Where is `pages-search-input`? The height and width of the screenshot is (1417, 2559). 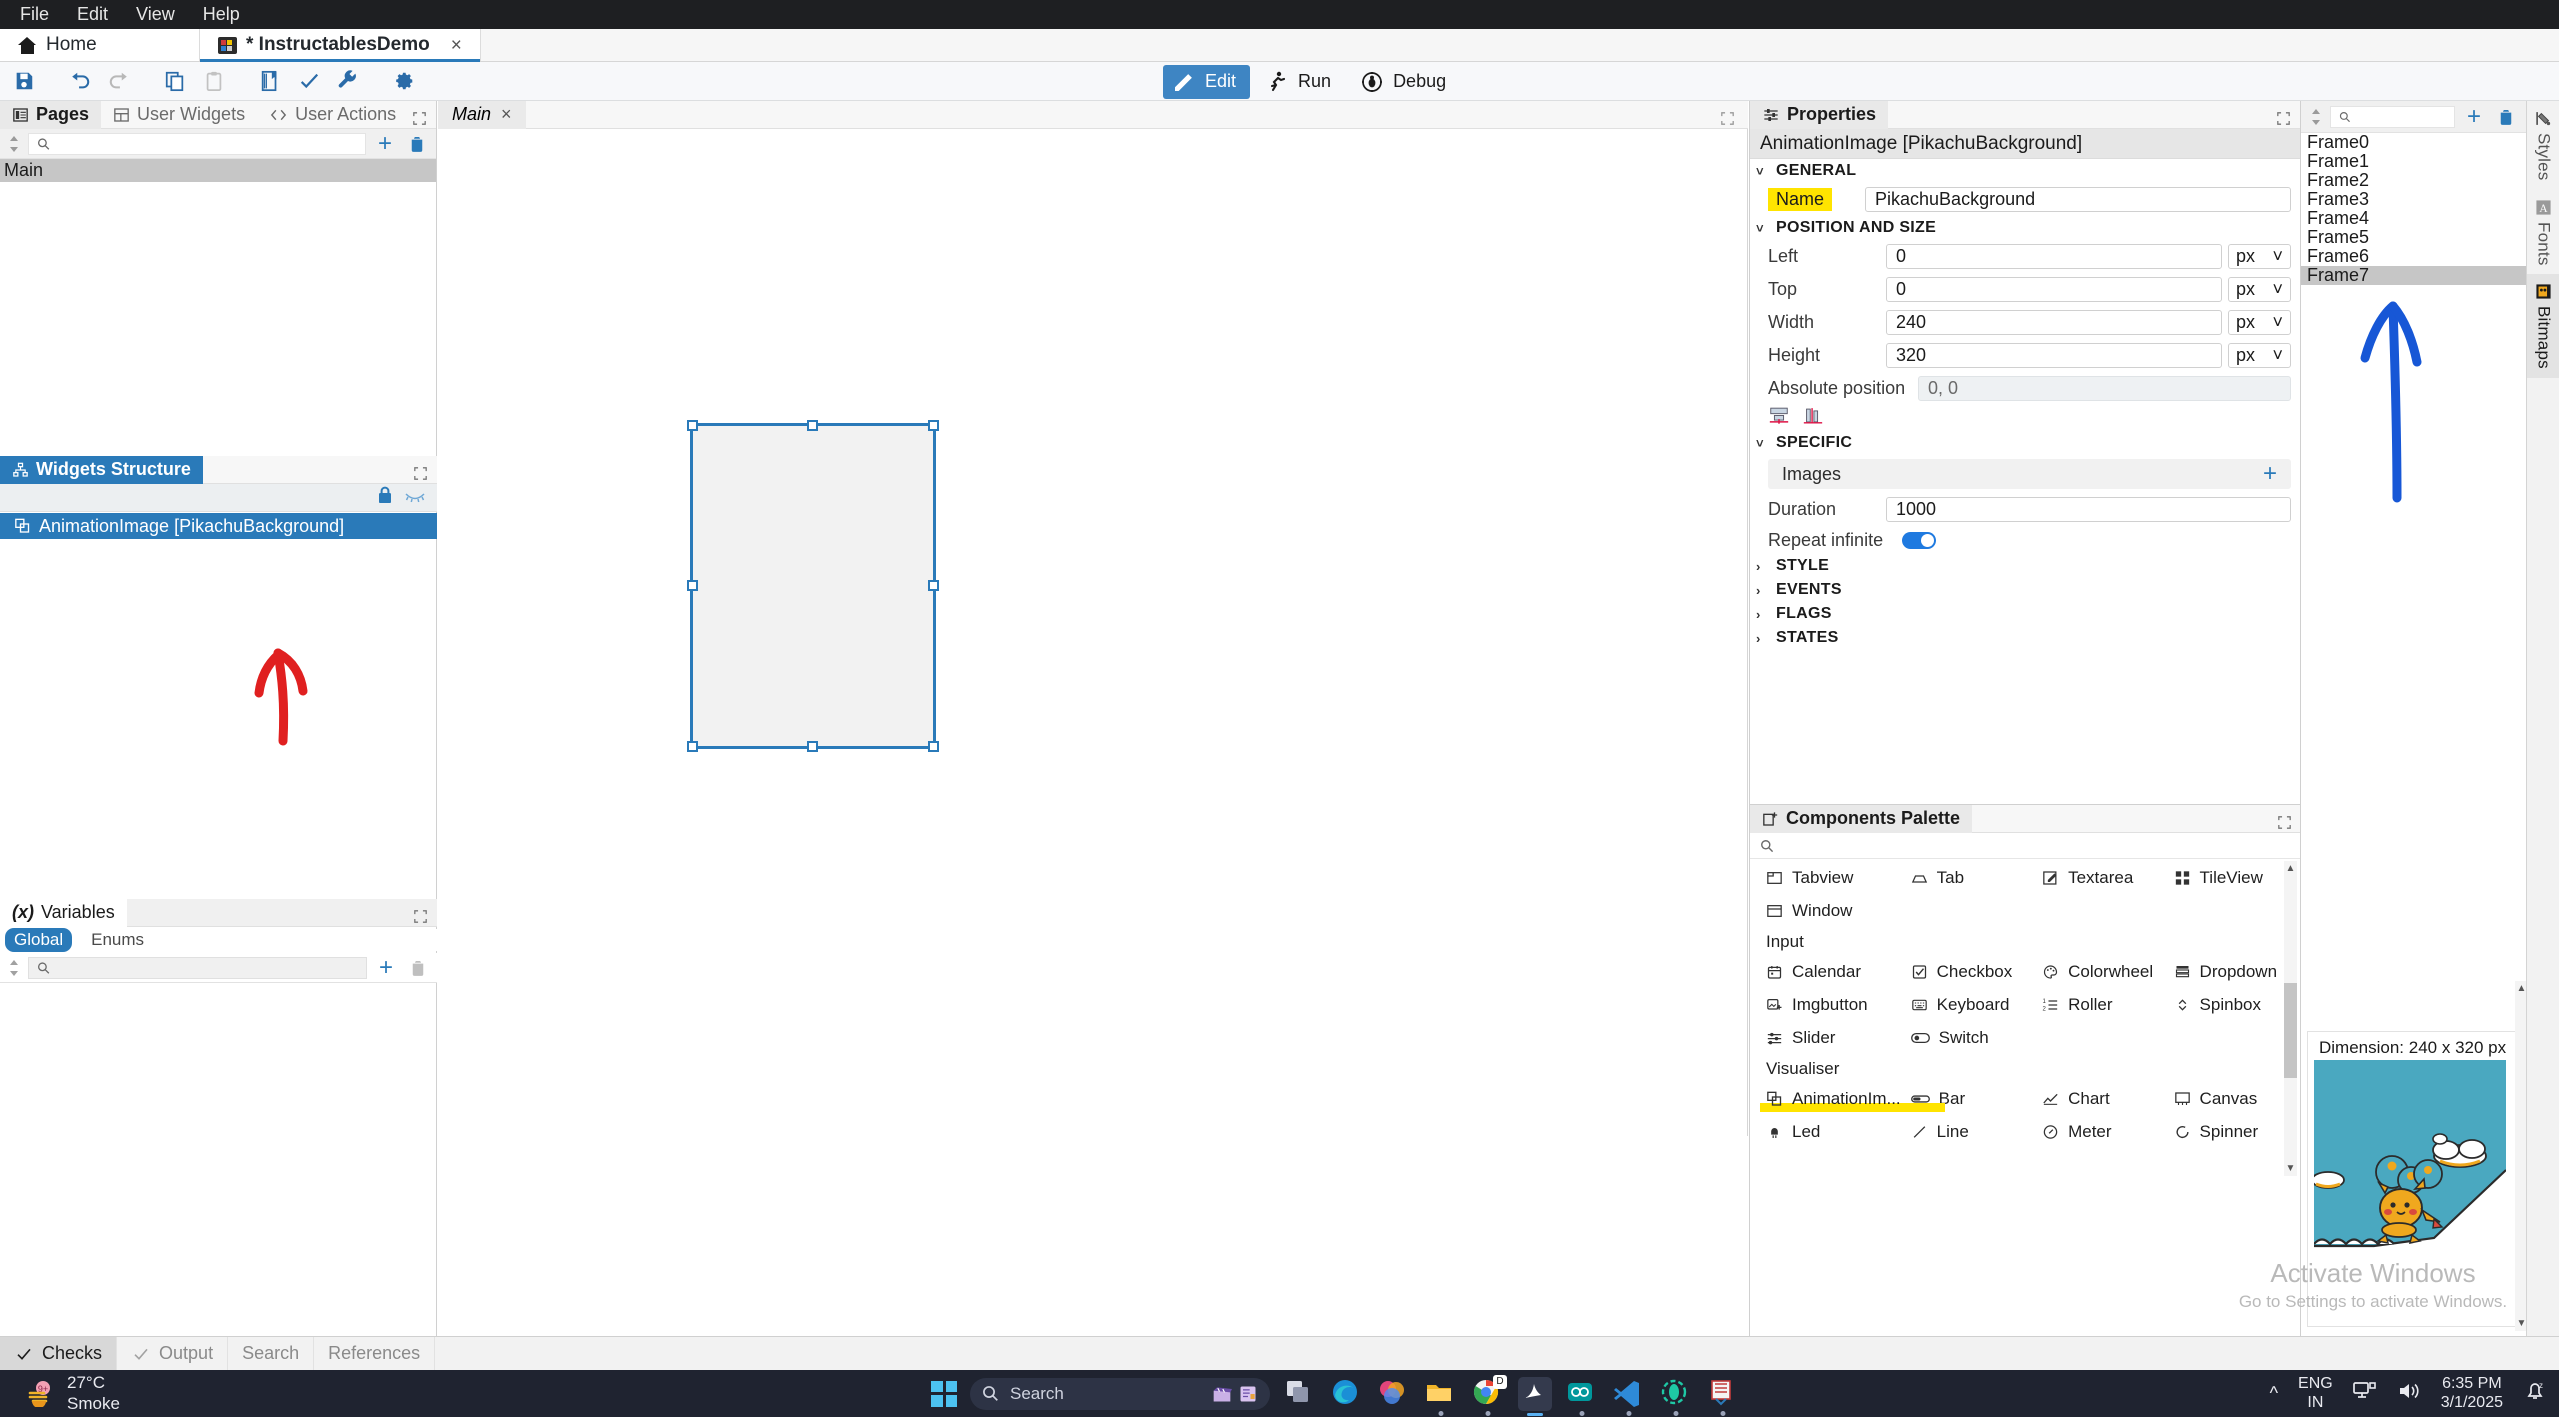
pages-search-input is located at coordinates (197, 143).